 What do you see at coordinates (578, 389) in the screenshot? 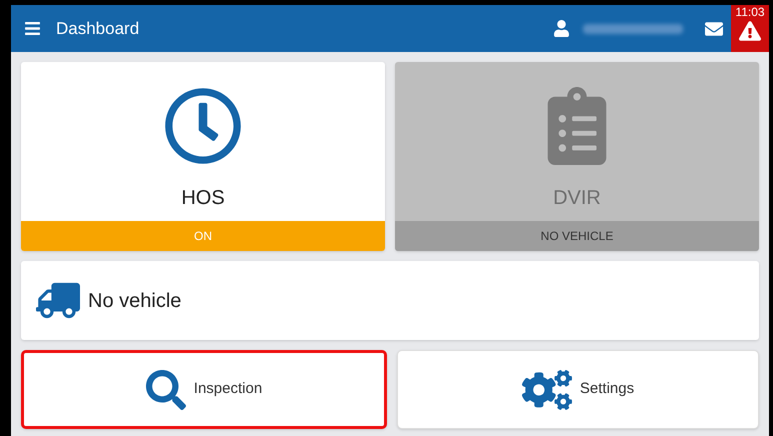
I see `action-button: Settings` at bounding box center [578, 389].